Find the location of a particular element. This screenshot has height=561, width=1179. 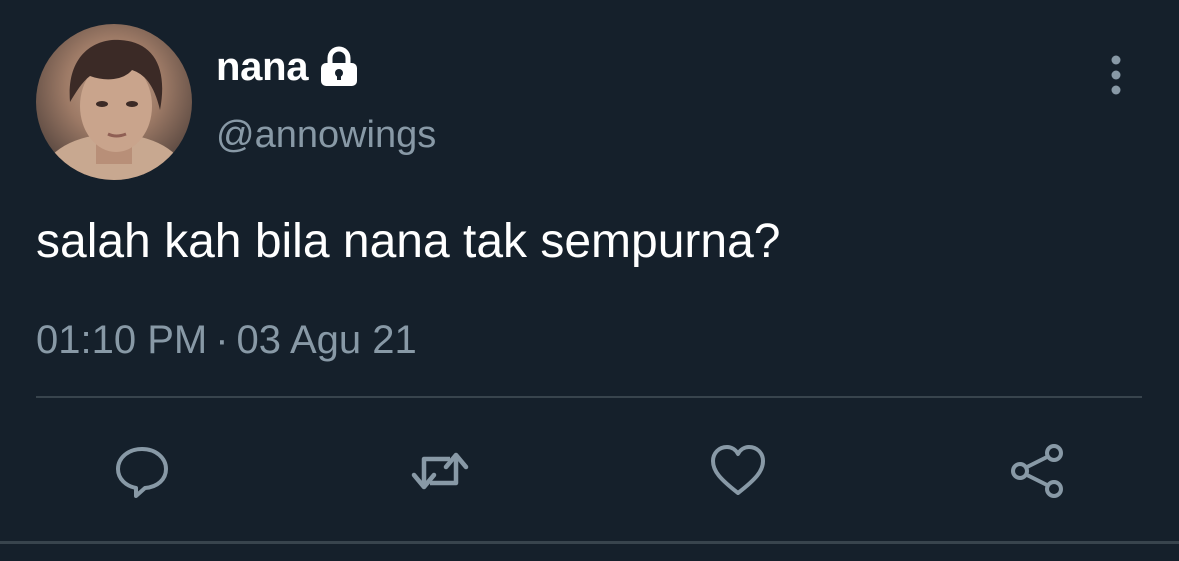

share-button is located at coordinates (1038, 471).